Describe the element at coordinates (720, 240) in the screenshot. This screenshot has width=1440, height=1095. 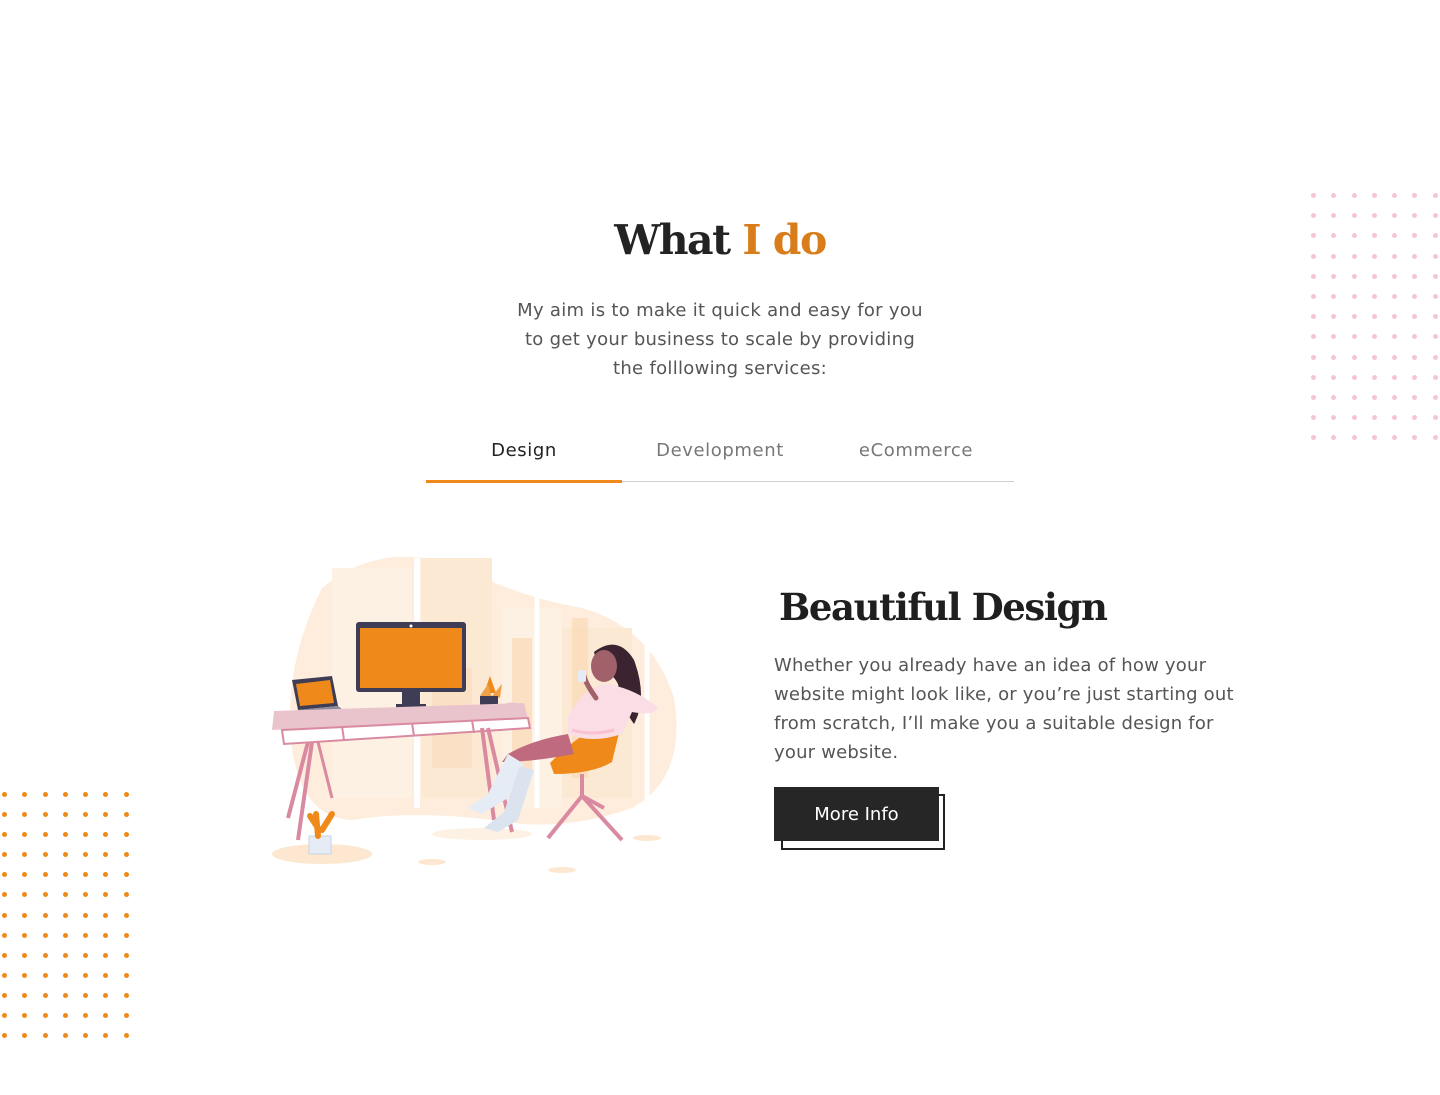
I see `section-title: What I do` at that location.